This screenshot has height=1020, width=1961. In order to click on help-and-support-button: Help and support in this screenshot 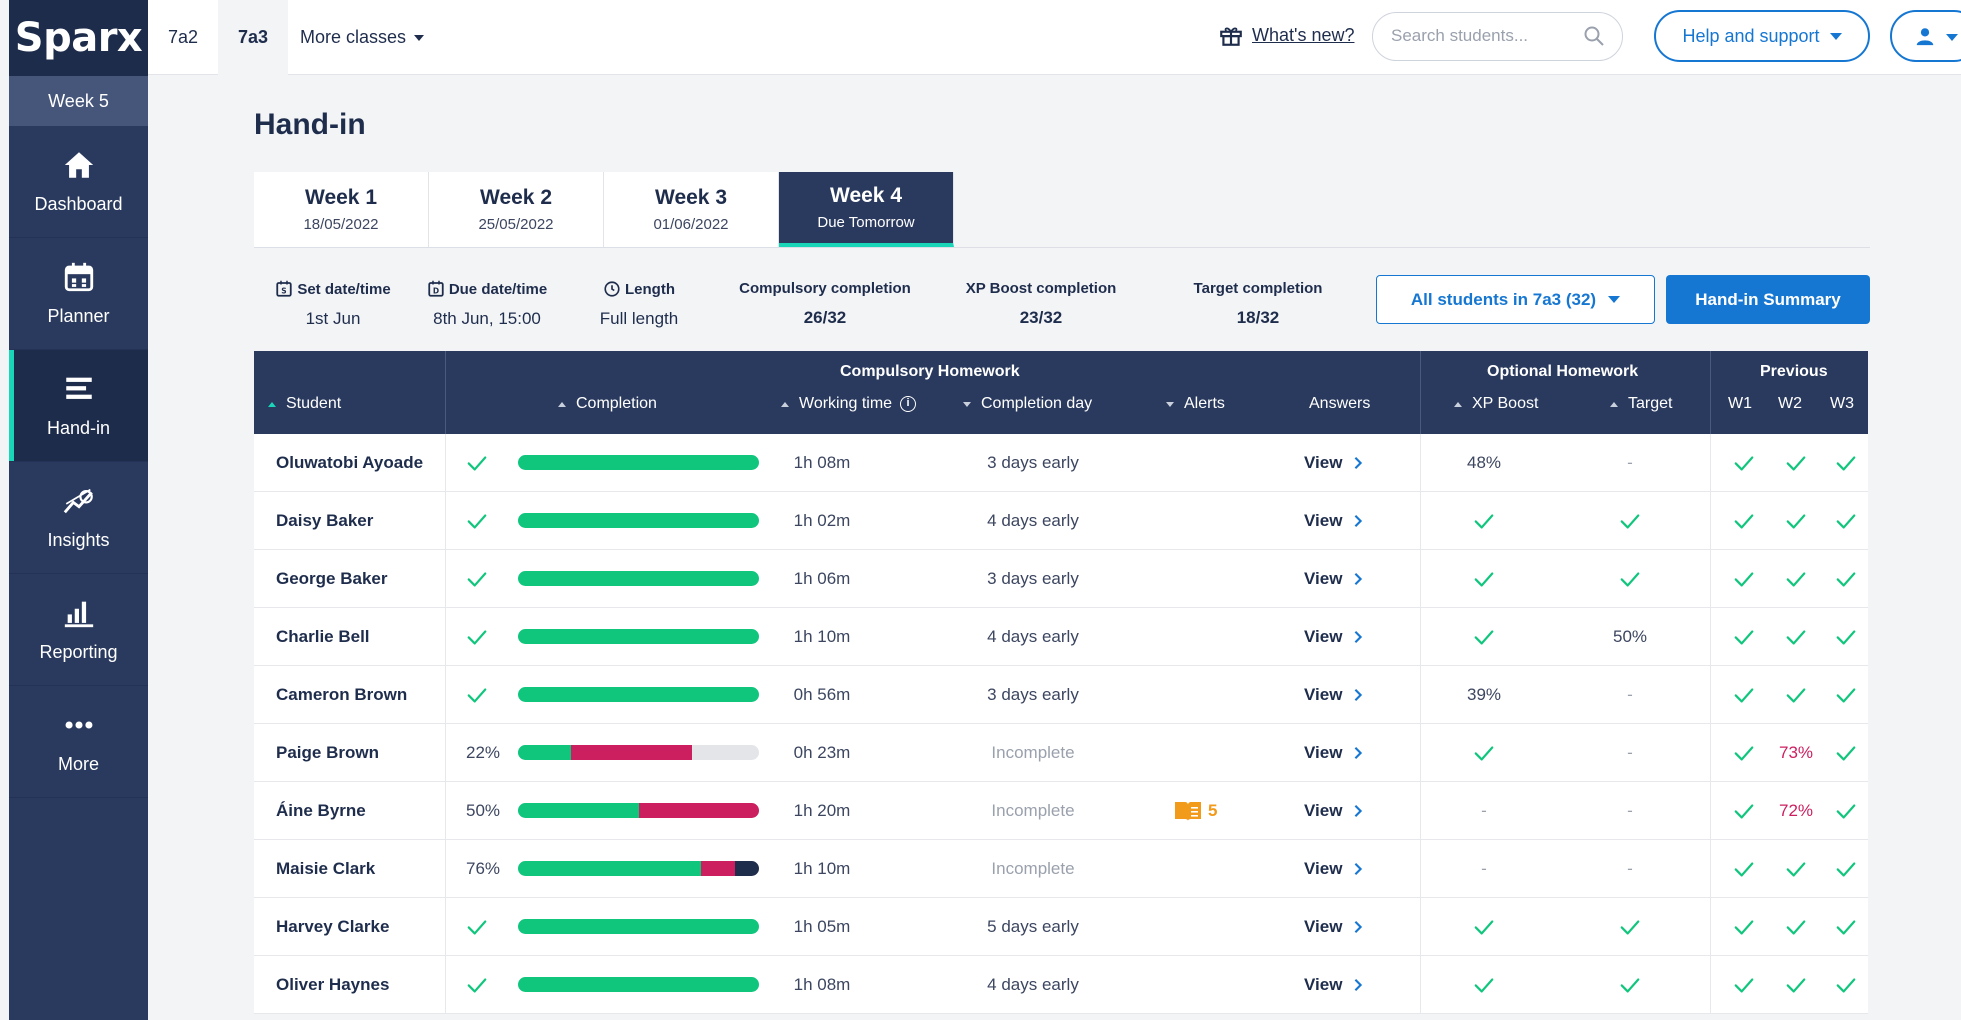, I will do `click(1762, 36)`.